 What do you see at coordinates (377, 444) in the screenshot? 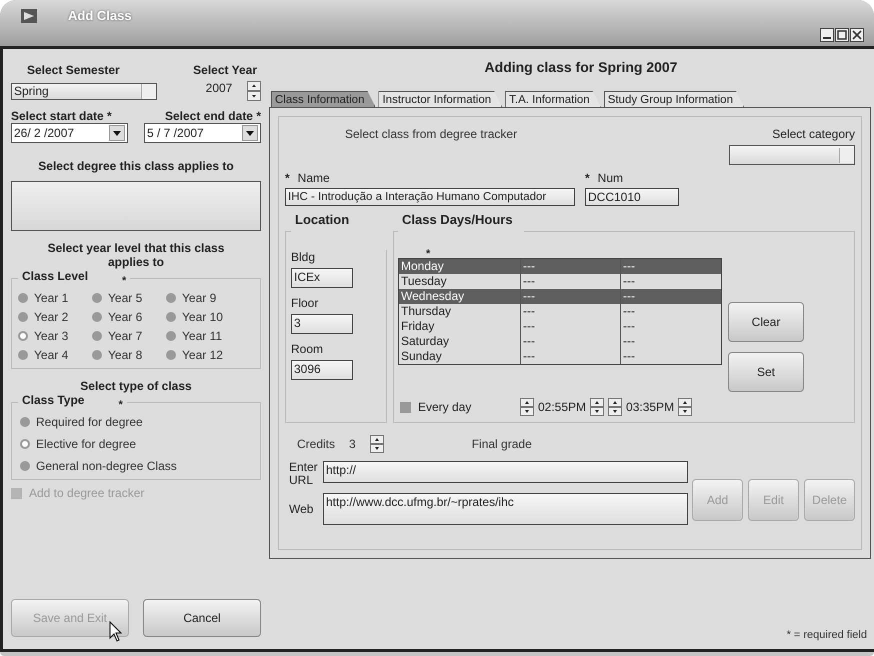
I see `credits-spinner` at bounding box center [377, 444].